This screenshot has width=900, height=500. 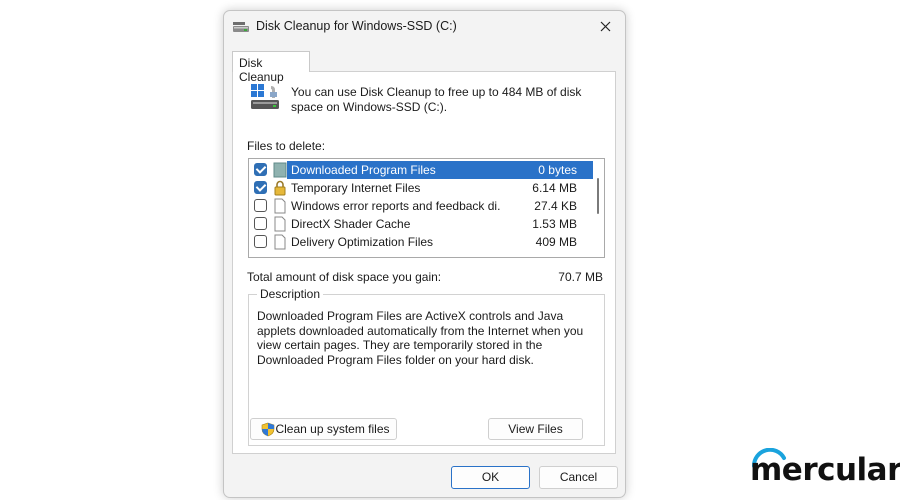 I want to click on file-size: 6.14 MB, so click(x=554, y=188).